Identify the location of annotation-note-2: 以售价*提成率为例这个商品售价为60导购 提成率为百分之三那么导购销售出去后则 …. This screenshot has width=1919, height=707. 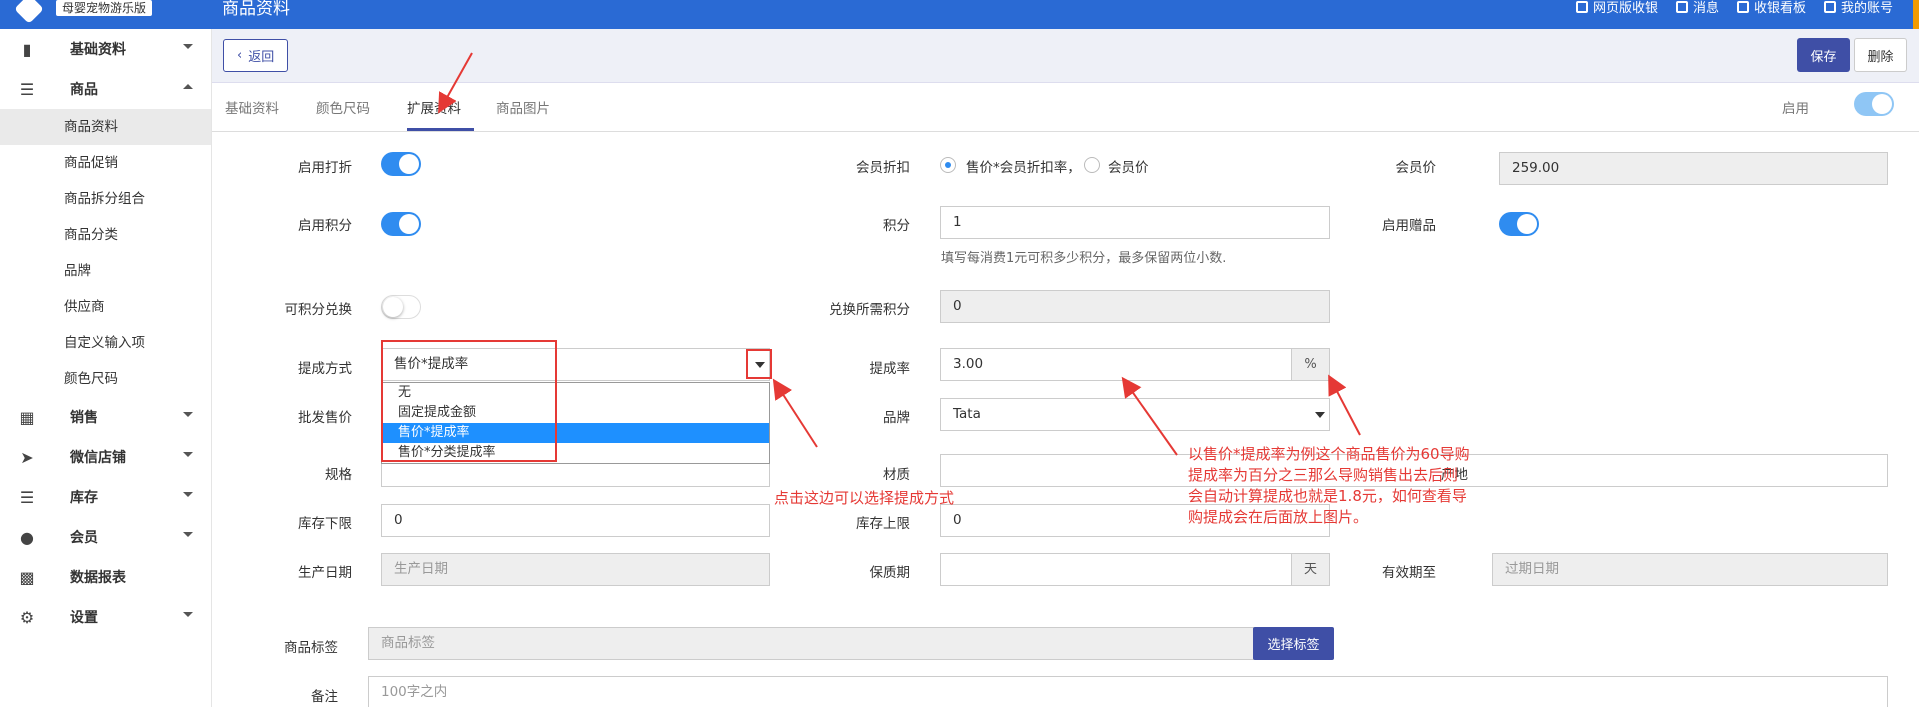
(1329, 486).